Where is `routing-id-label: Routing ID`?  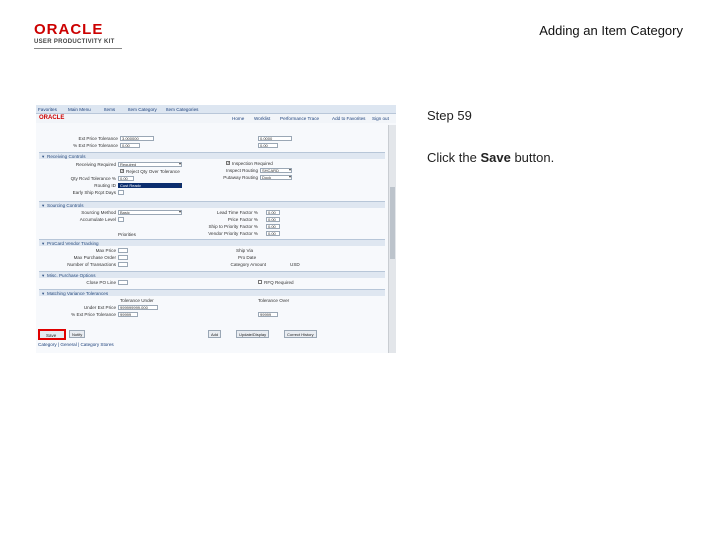 routing-id-label: Routing ID is located at coordinates (105, 185).